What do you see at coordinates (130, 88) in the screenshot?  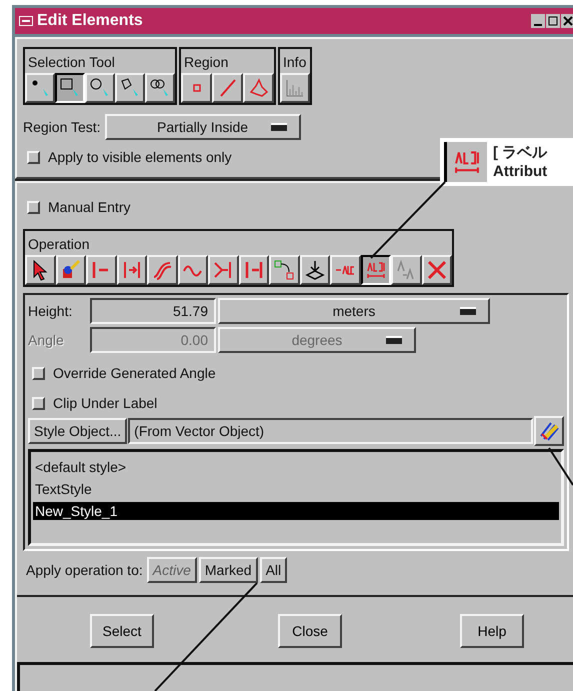 I see `polygon-cursor-icon` at bounding box center [130, 88].